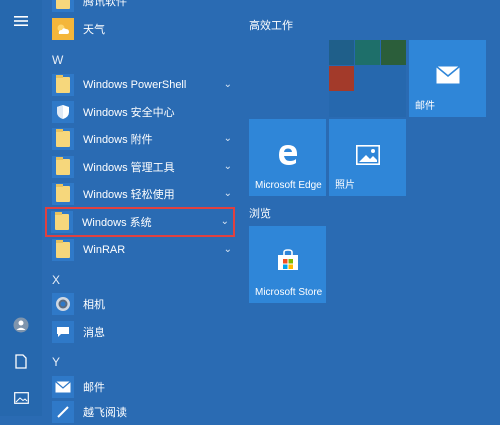 This screenshot has height=425, width=500. I want to click on user-avatar-icon, so click(21, 325).